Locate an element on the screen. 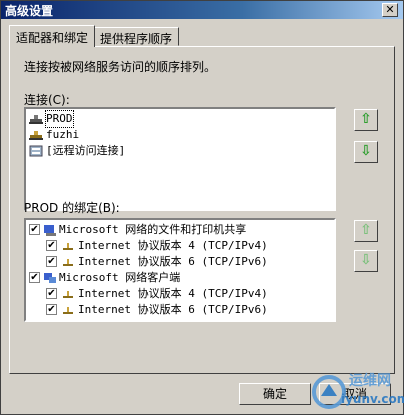 Image resolution: width=404 pixels, height=415 pixels. remote-access-icon is located at coordinates (36, 151).